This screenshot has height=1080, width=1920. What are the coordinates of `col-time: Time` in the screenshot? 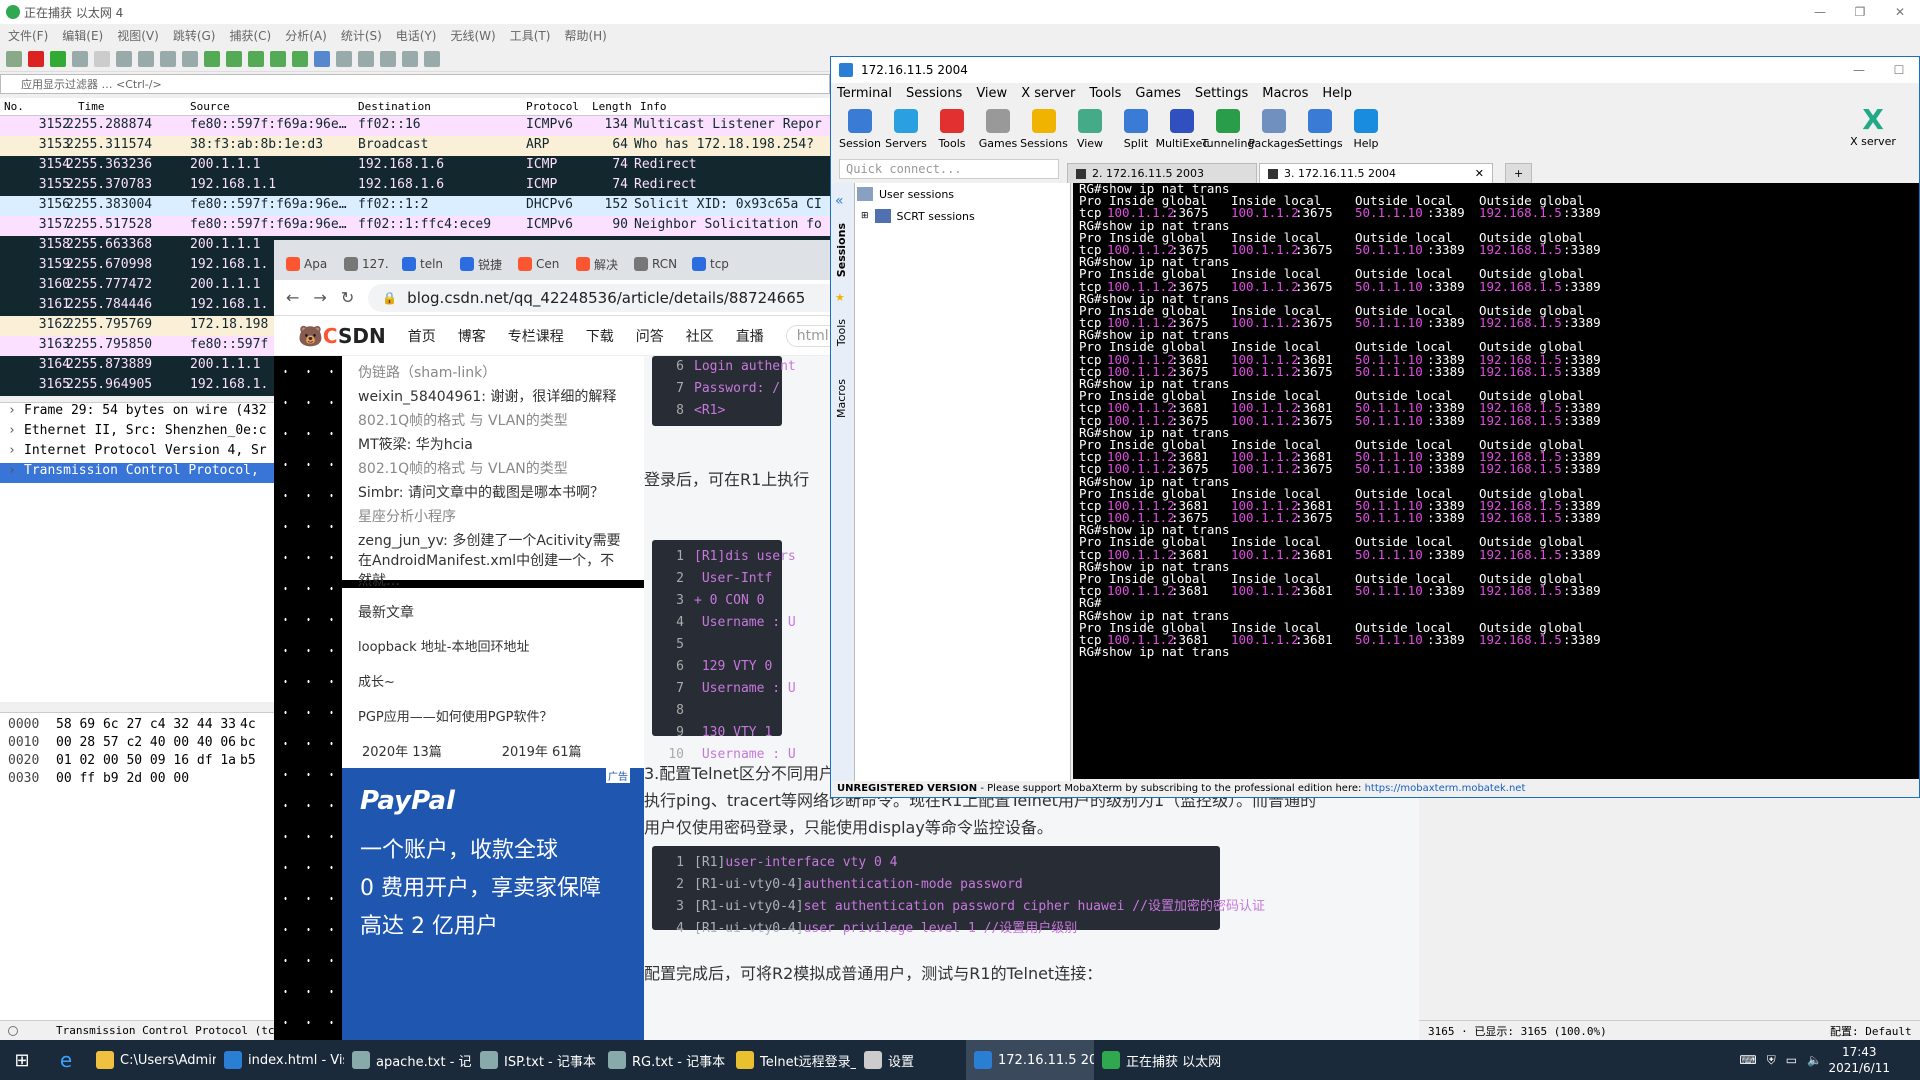 It's located at (91, 106).